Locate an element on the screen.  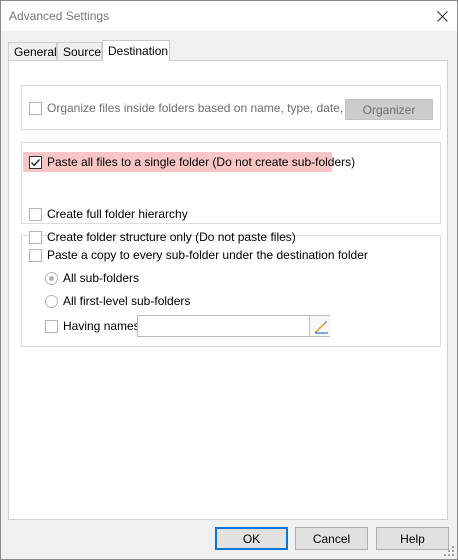
cancel-button: Cancel is located at coordinates (331, 538).